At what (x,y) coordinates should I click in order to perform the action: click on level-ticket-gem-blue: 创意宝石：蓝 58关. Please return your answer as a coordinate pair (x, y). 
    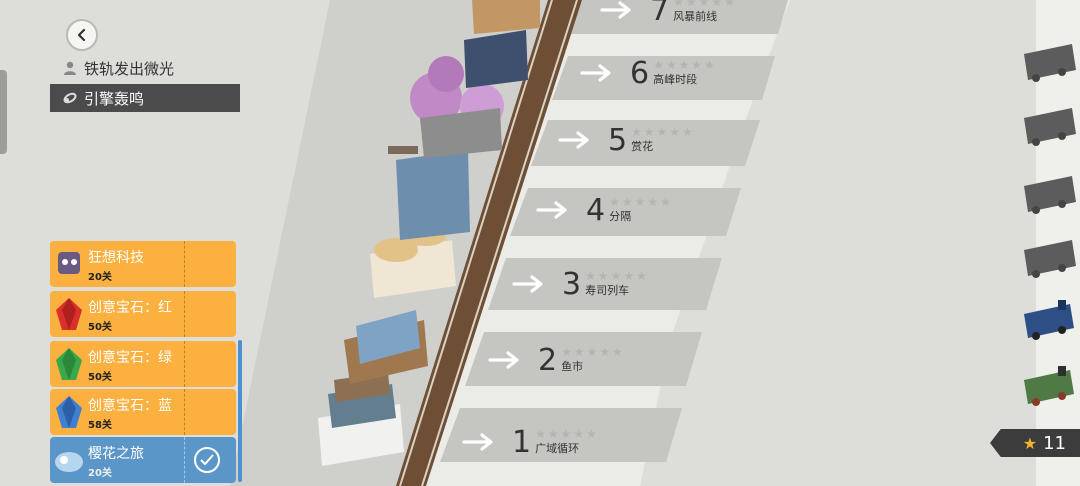
    Looking at the image, I should click on (143, 412).